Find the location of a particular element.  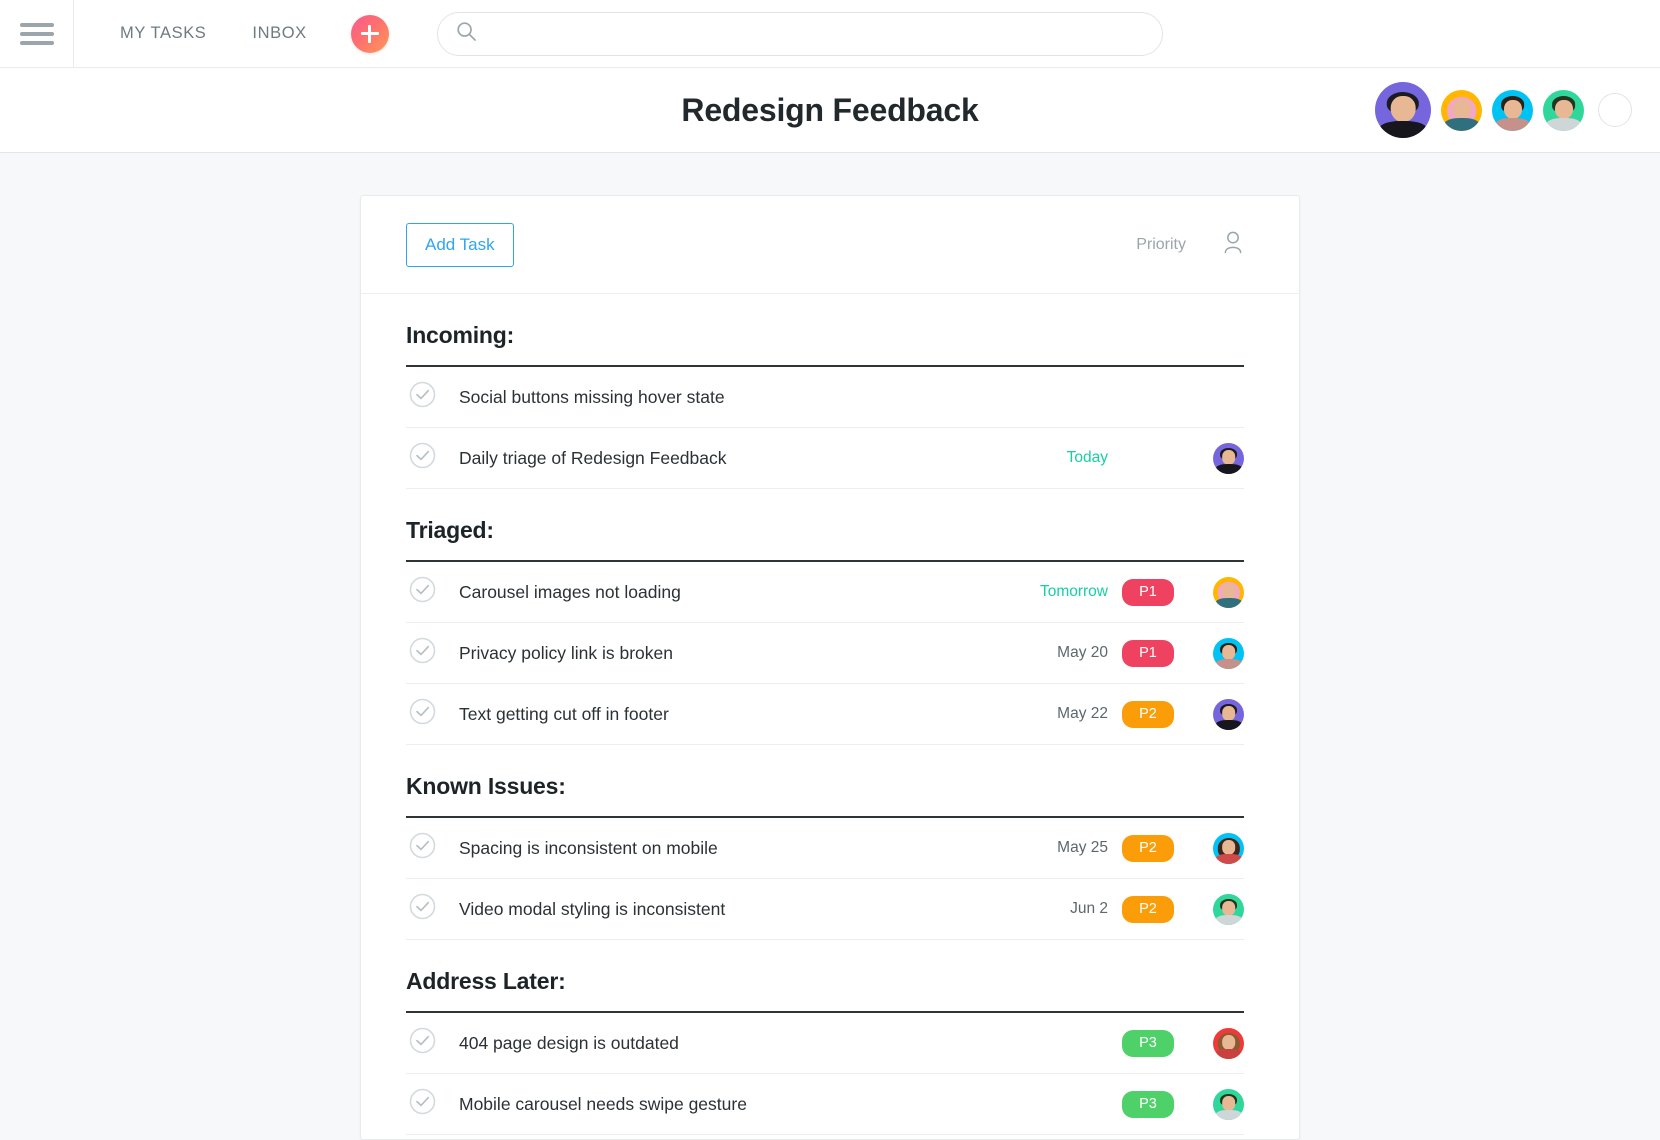

search-icon is located at coordinates (466, 34).